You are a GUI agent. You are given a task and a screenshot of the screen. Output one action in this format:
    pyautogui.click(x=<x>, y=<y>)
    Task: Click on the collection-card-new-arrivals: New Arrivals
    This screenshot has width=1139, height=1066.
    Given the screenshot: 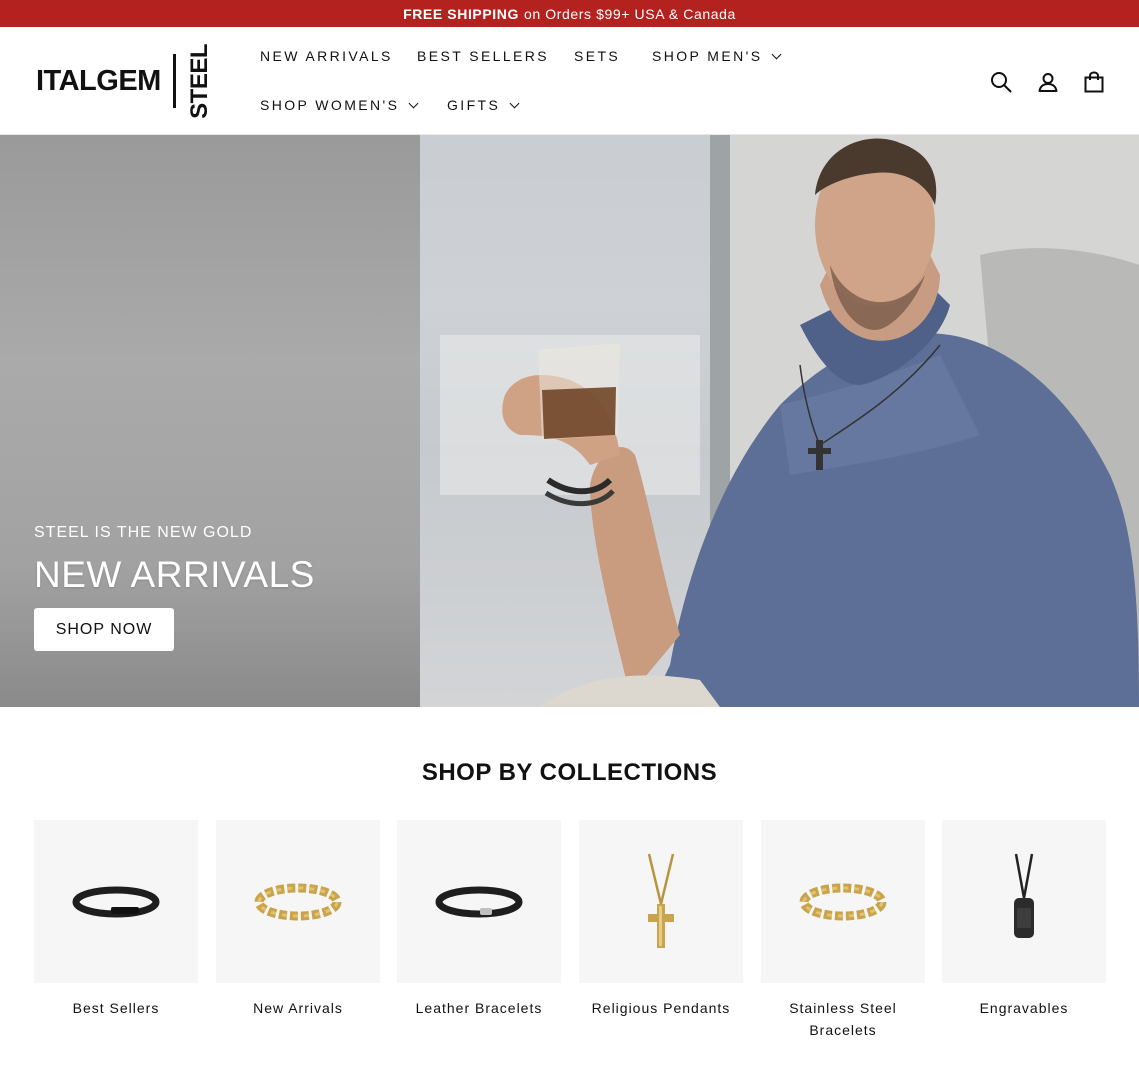 What is the action you would take?
    pyautogui.click(x=298, y=919)
    